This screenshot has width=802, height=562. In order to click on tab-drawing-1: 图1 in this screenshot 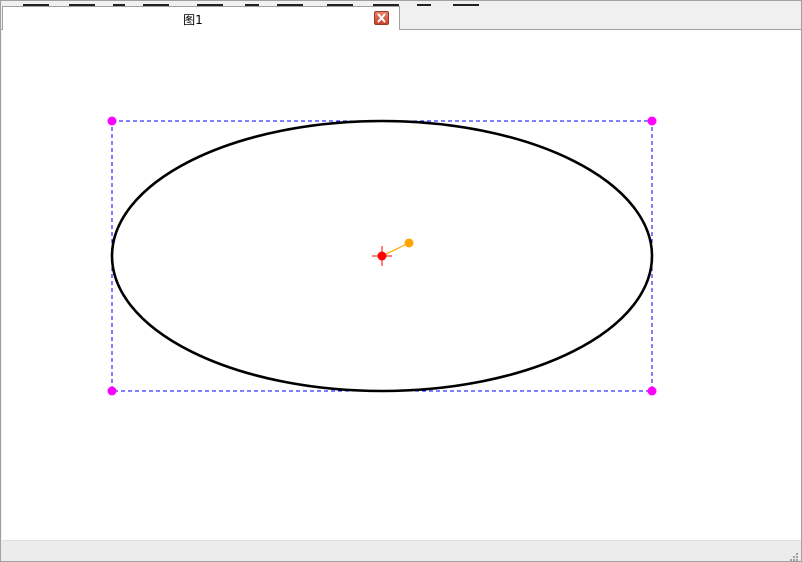, I will do `click(201, 18)`.